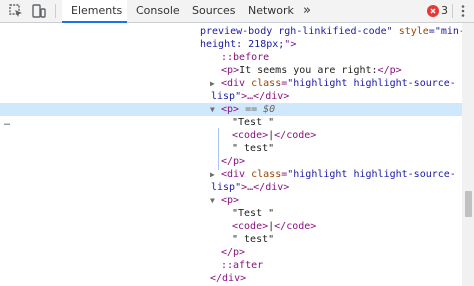  I want to click on attr-value: height: 218px;, so click(242, 44).